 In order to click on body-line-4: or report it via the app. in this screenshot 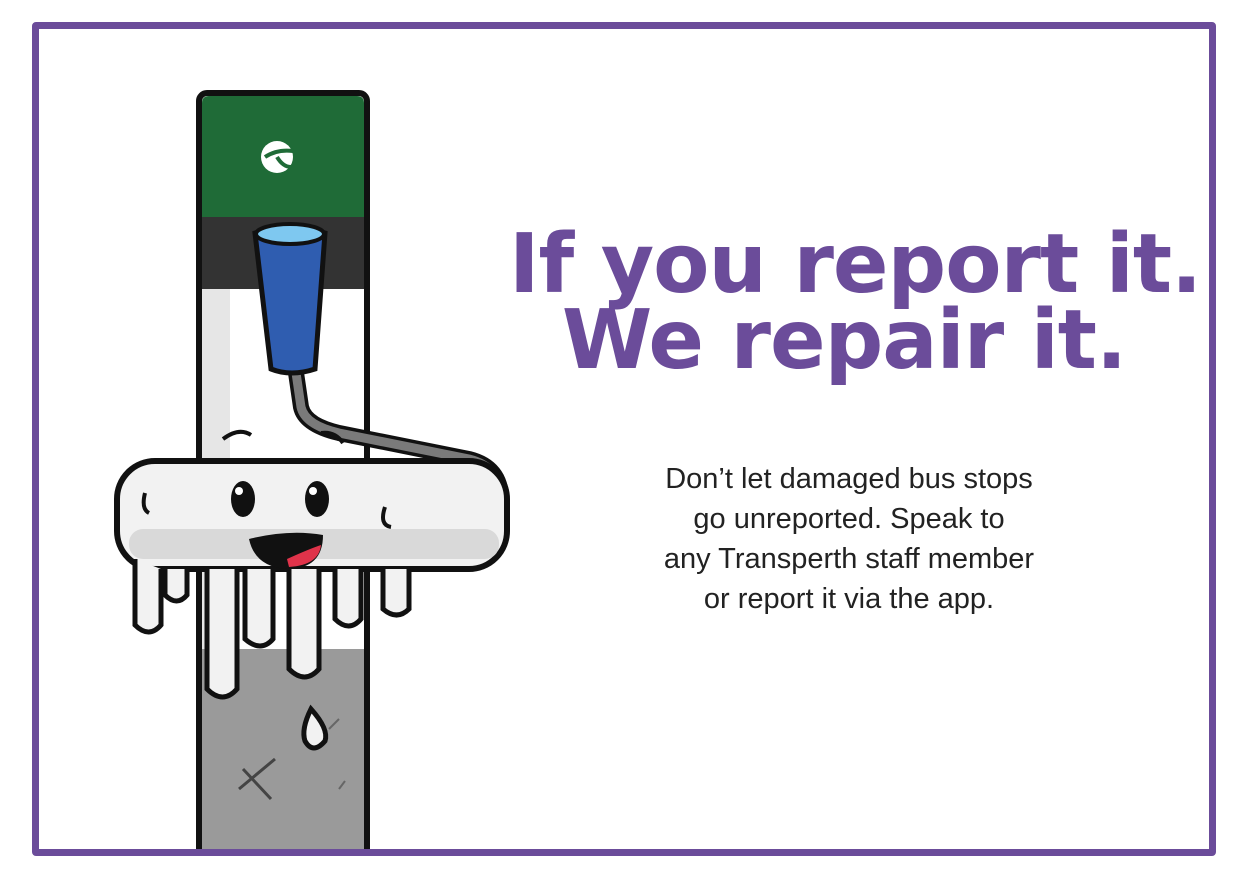, I will do `click(849, 599)`.